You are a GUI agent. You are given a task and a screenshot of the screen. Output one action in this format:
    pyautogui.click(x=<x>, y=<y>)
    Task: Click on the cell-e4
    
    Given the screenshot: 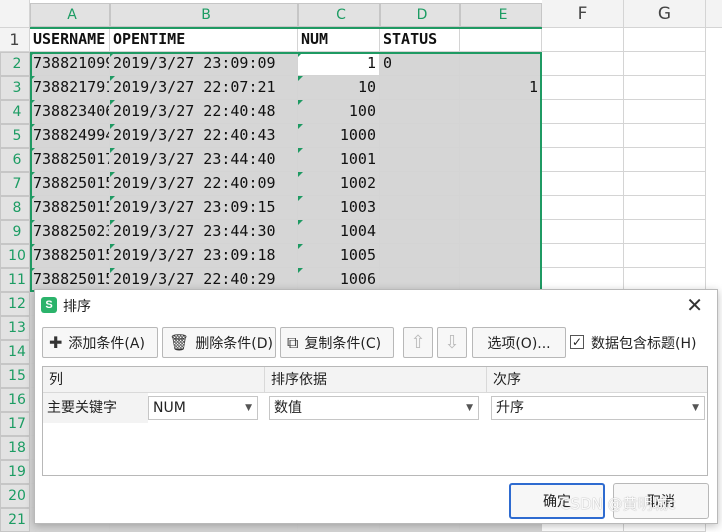 What is the action you would take?
    pyautogui.click(x=501, y=112)
    